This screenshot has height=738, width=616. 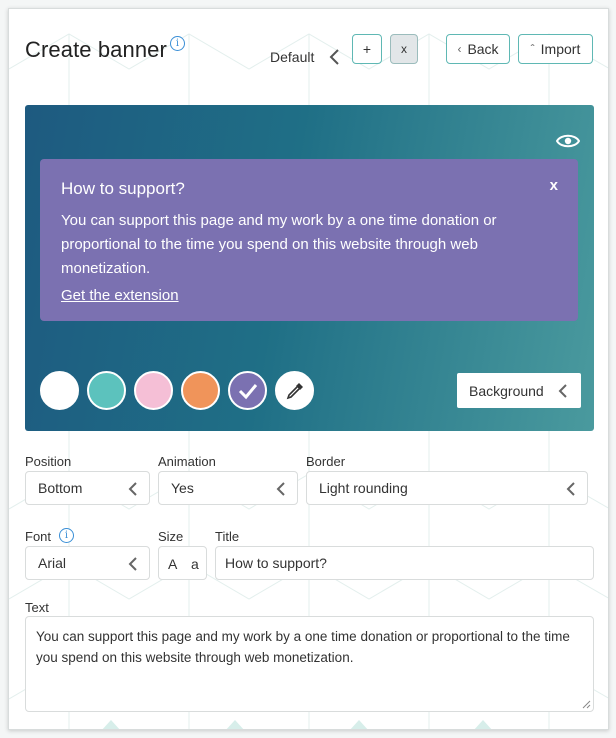 I want to click on add-variant-button: +, so click(x=367, y=49).